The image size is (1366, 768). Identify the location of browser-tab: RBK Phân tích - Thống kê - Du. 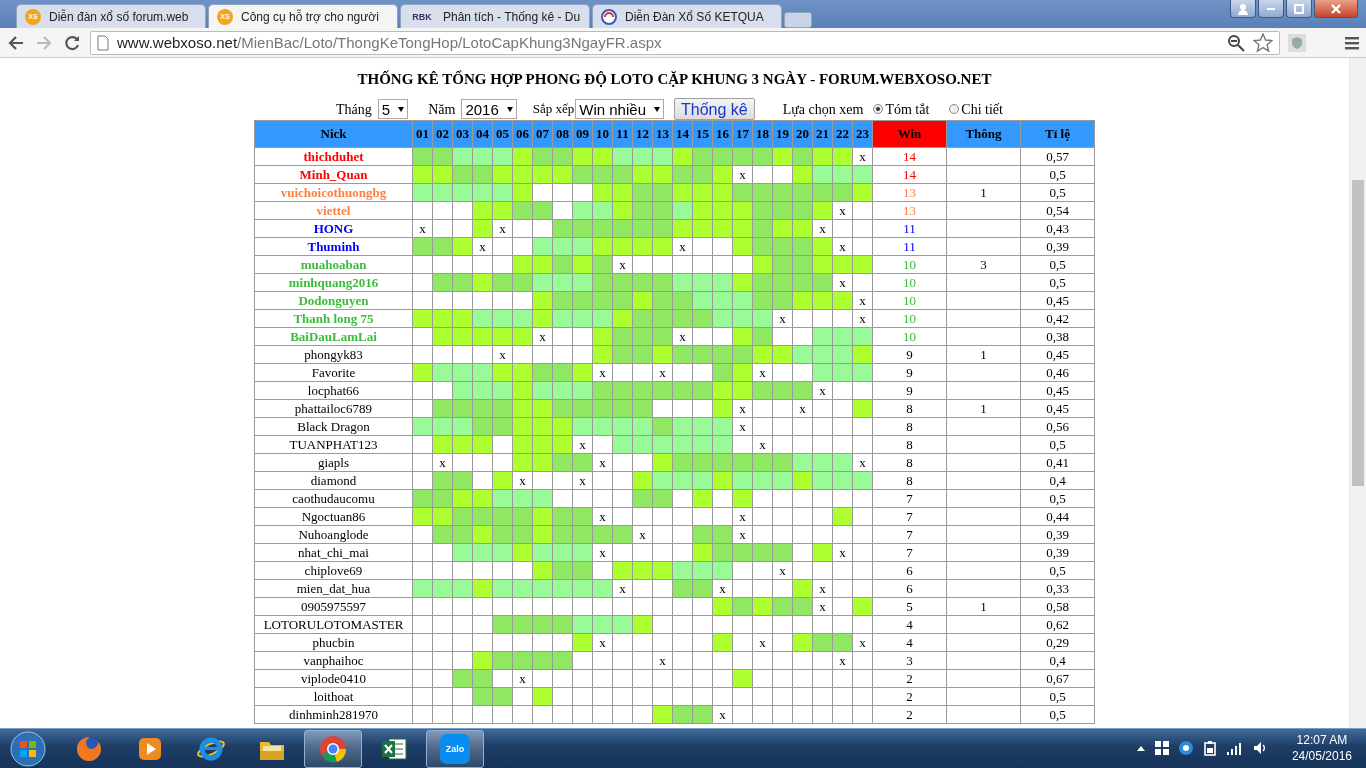
(495, 16).